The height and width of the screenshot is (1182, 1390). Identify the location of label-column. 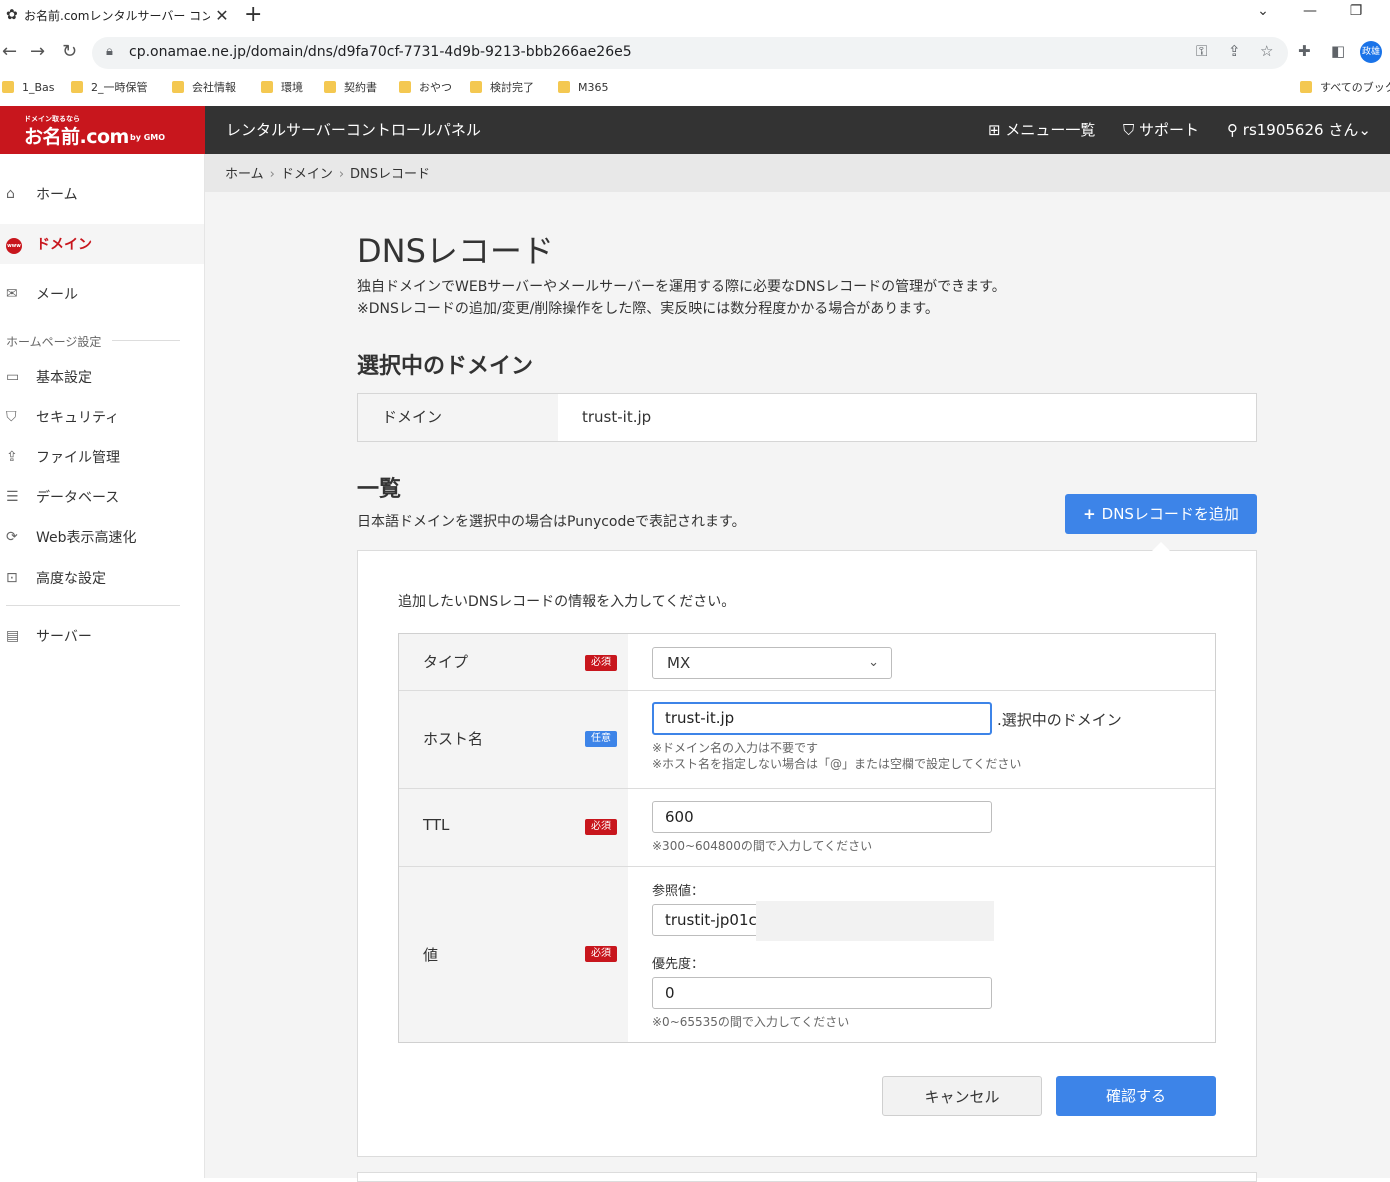
(513, 838).